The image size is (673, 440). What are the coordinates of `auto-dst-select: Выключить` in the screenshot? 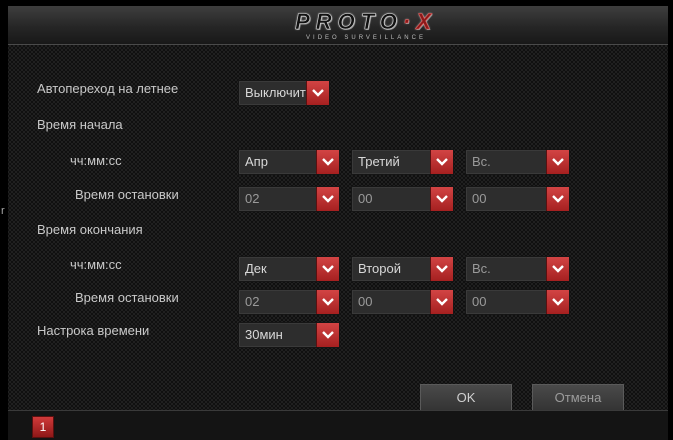 It's located at (284, 93).